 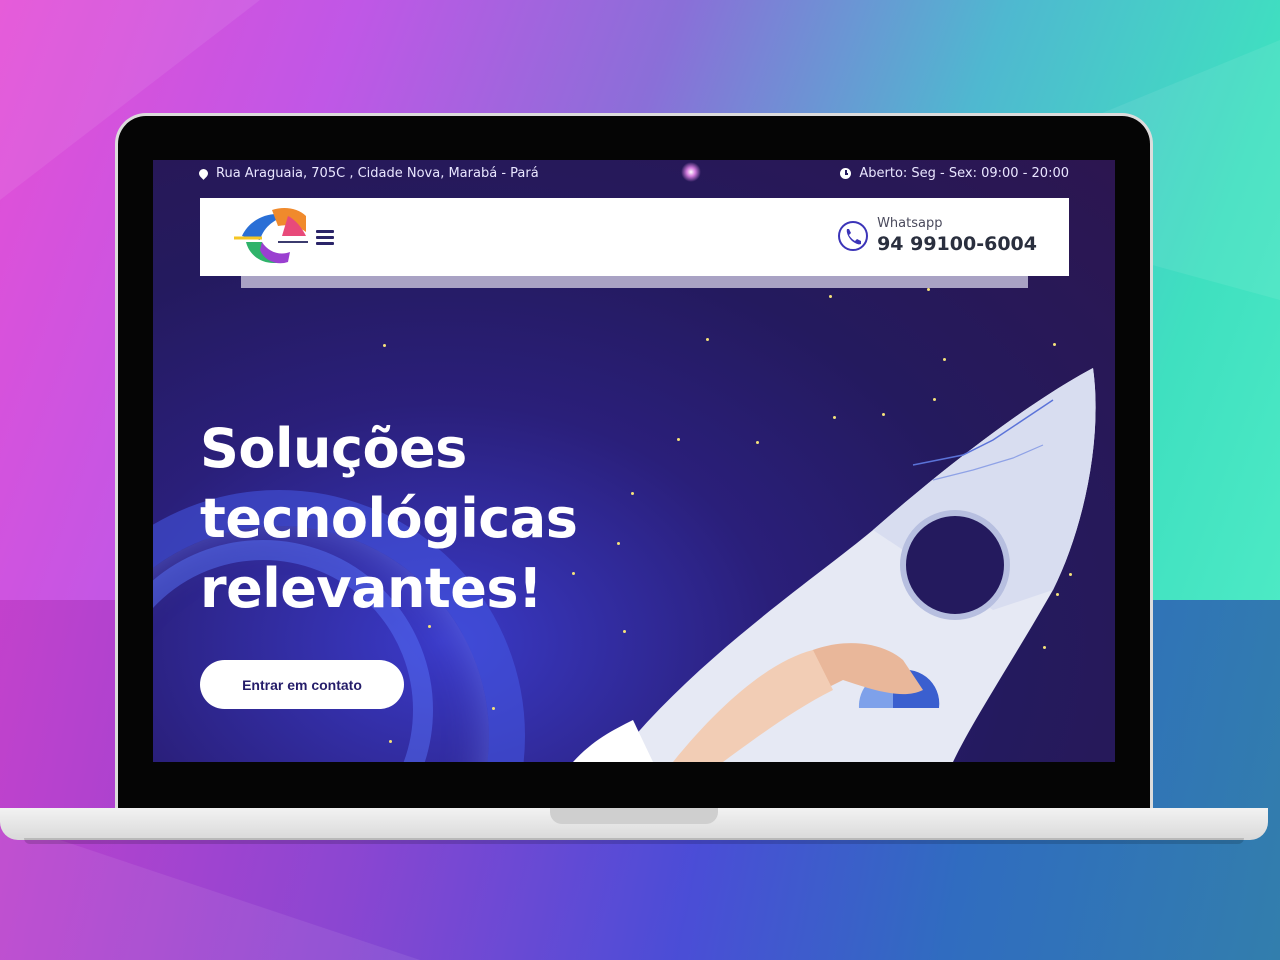 I want to click on company-logo, so click(x=271, y=237).